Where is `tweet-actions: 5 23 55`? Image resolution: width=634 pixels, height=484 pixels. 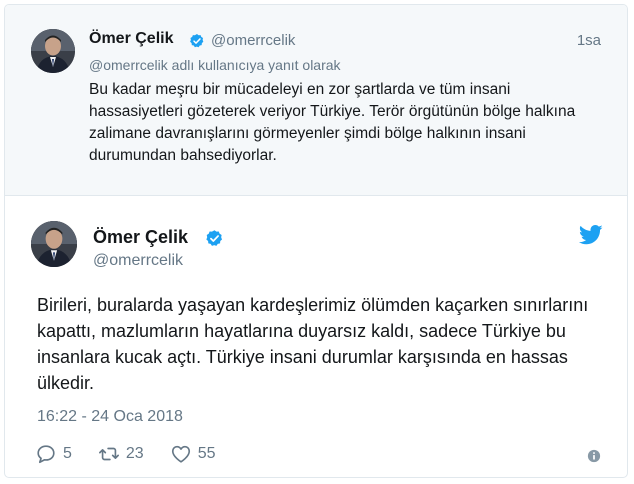
tweet-actions: 5 23 55 is located at coordinates (138, 454).